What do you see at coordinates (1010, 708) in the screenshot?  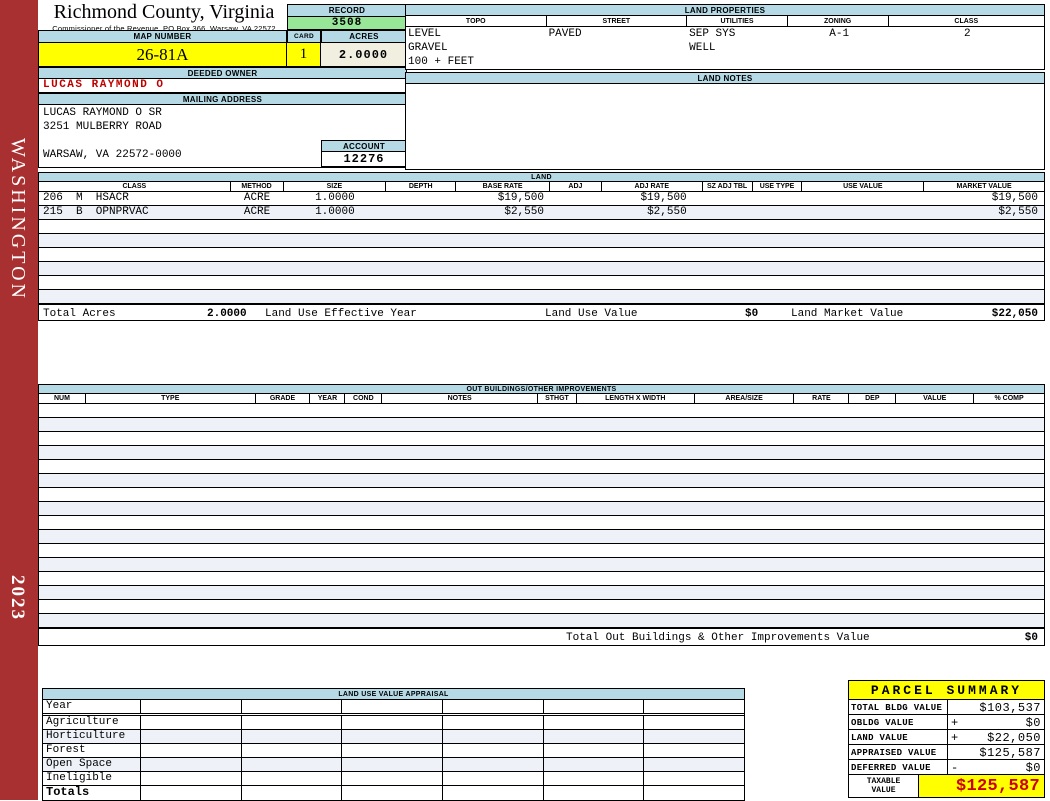 I see `parcel-summary-value: $103,537` at bounding box center [1010, 708].